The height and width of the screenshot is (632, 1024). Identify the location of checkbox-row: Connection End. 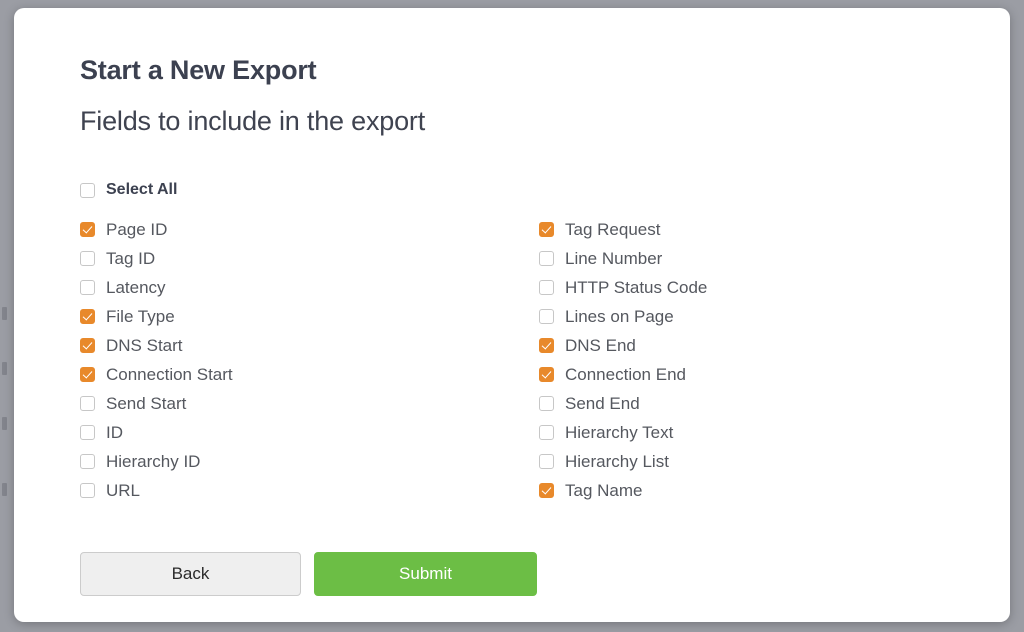
(739, 374).